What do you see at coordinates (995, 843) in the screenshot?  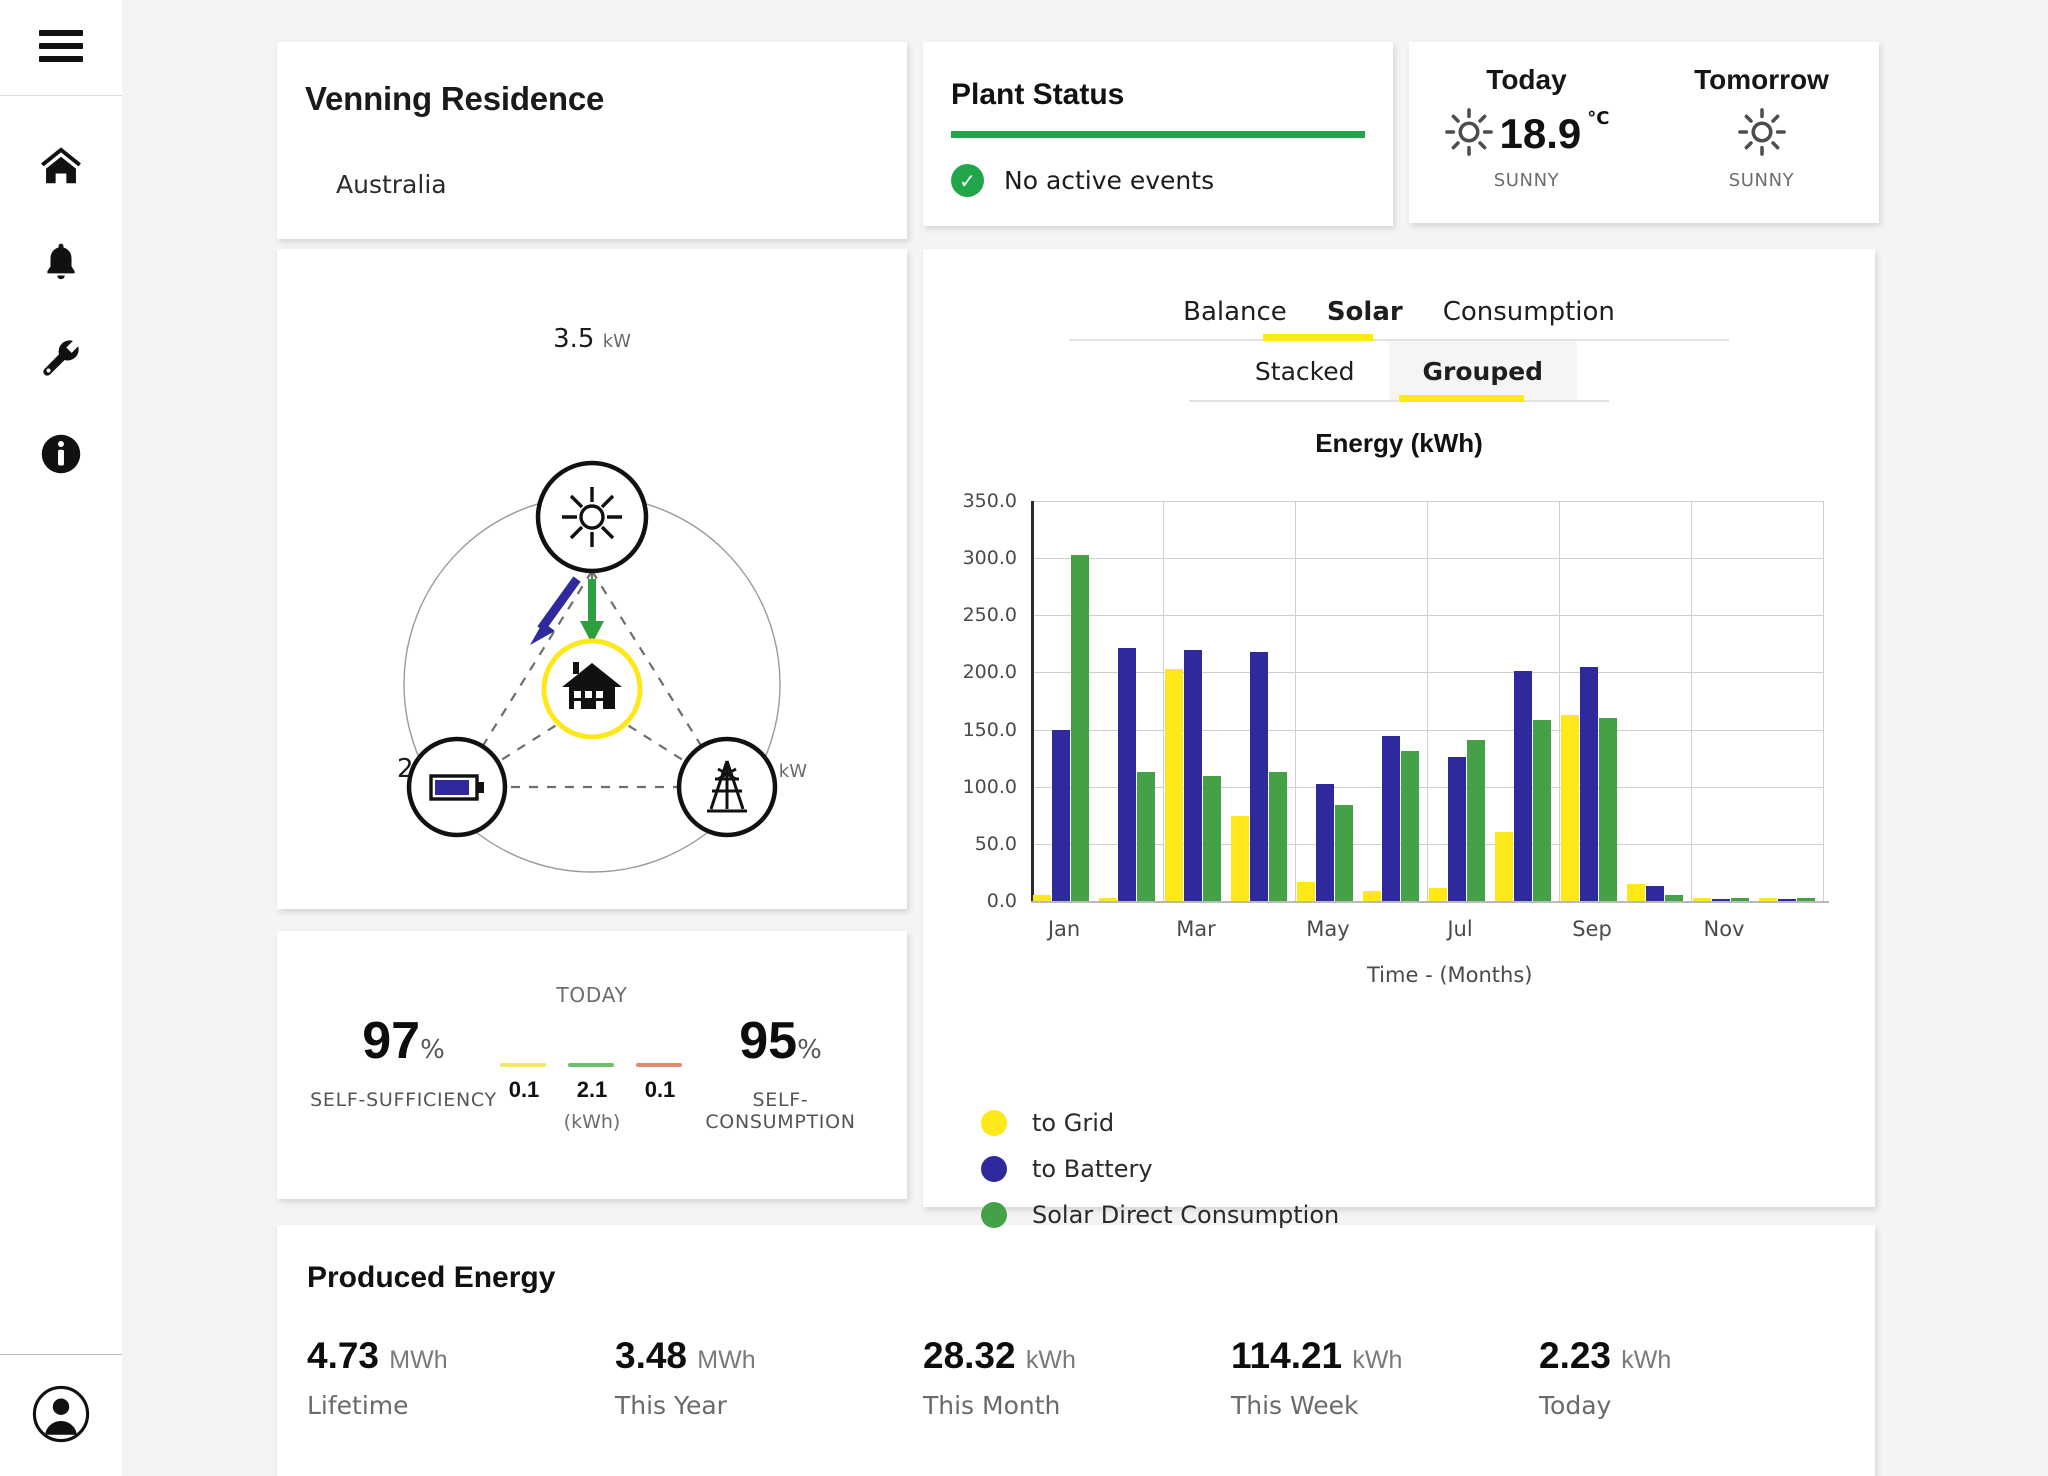 I see `y-axis-tick: 50.0` at bounding box center [995, 843].